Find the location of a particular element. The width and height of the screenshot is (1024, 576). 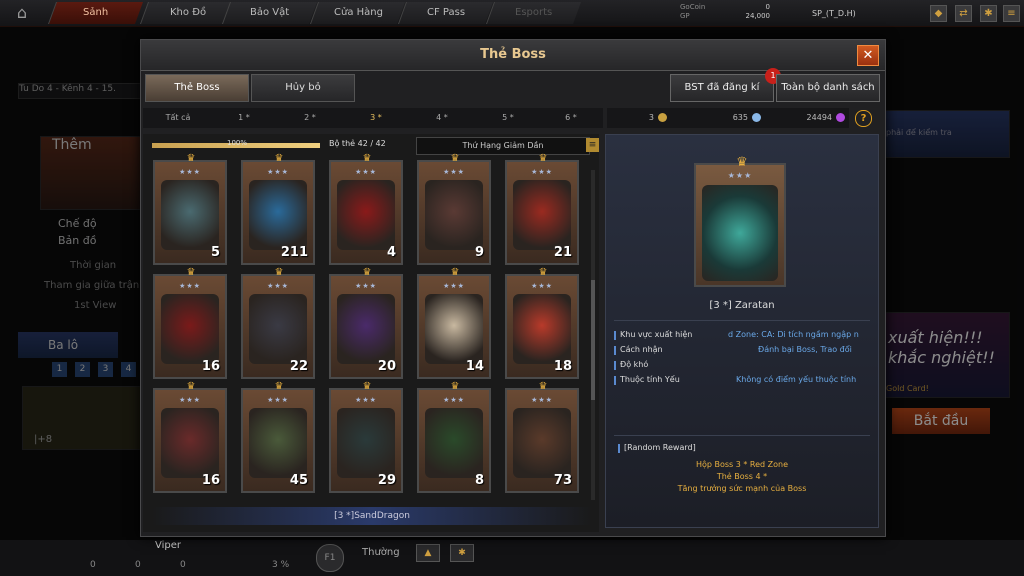

nav-tab-label: Bảo Vật is located at coordinates (270, 12).